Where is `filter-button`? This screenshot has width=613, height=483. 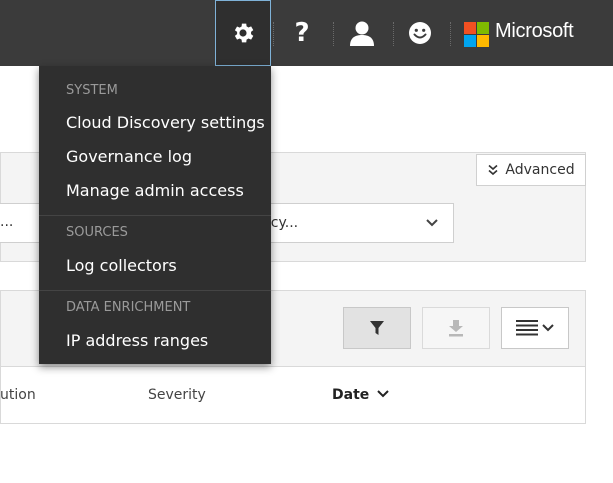 filter-button is located at coordinates (377, 328).